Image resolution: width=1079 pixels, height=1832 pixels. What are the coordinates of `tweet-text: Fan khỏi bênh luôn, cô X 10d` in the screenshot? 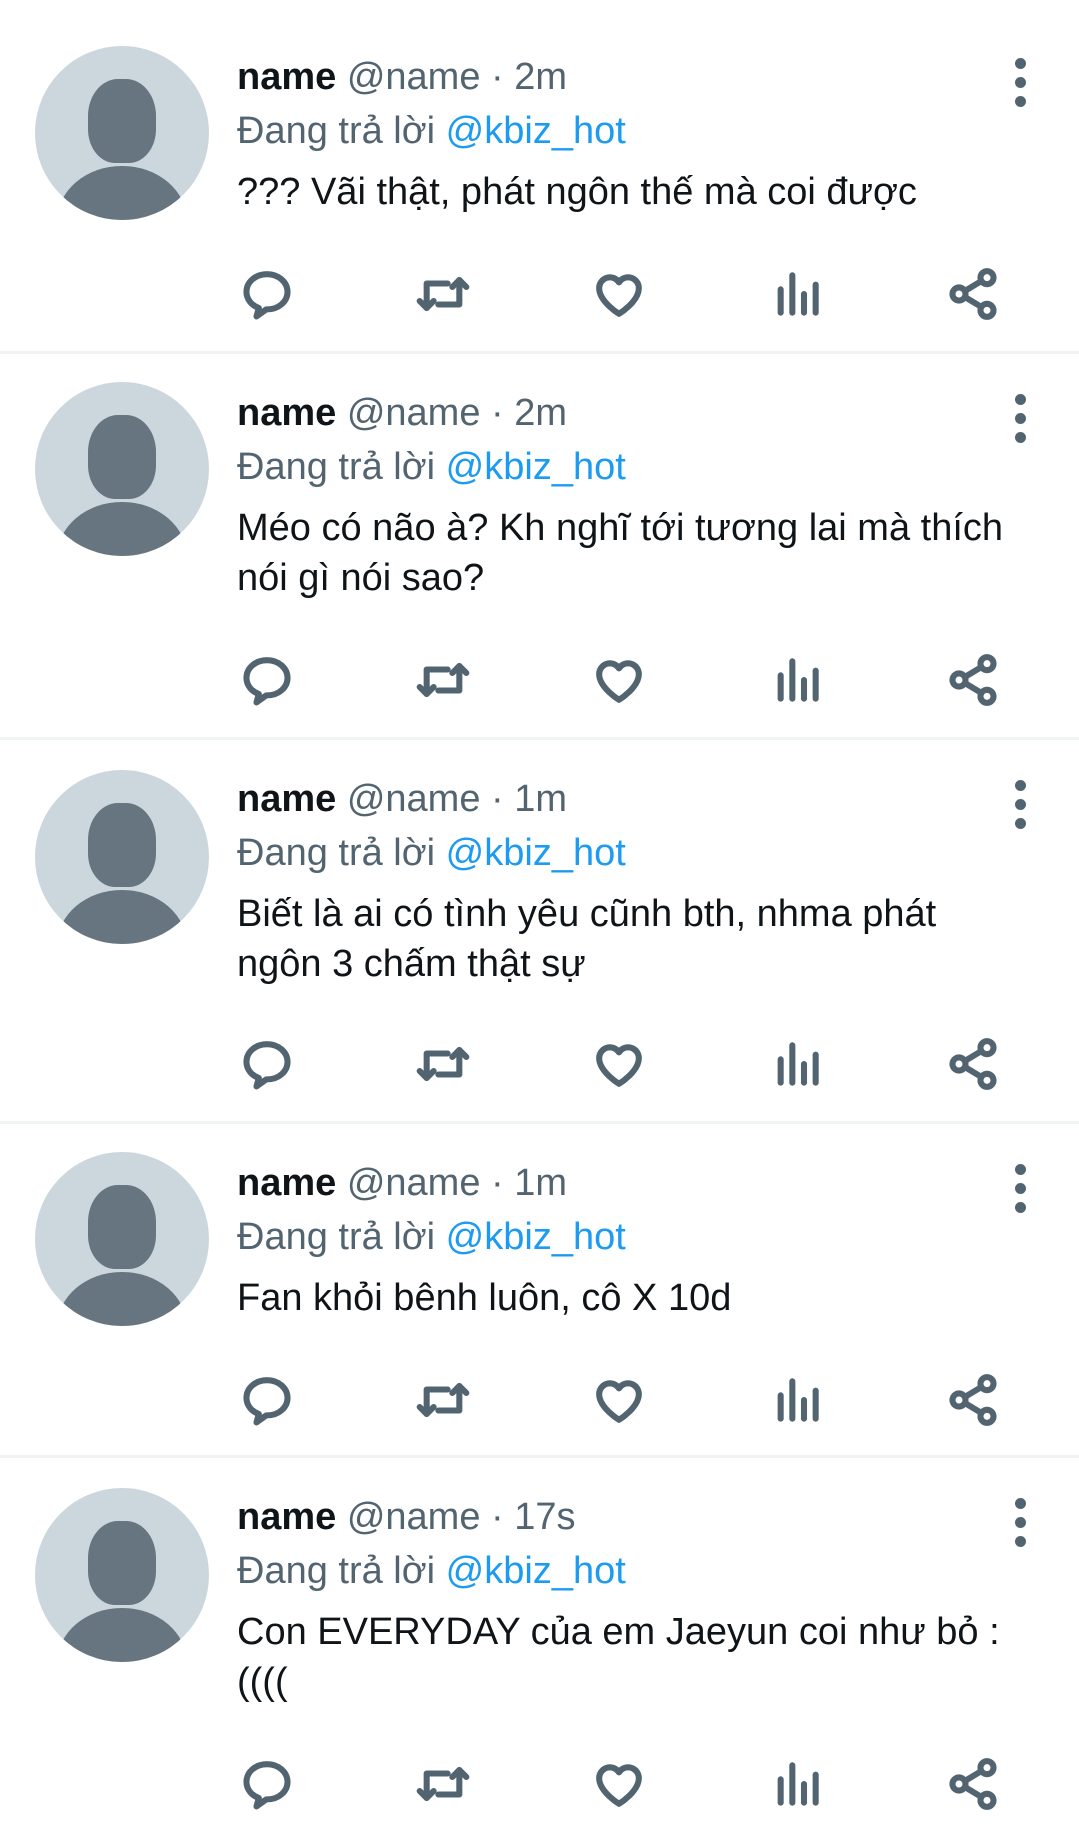 It's located at (484, 1298).